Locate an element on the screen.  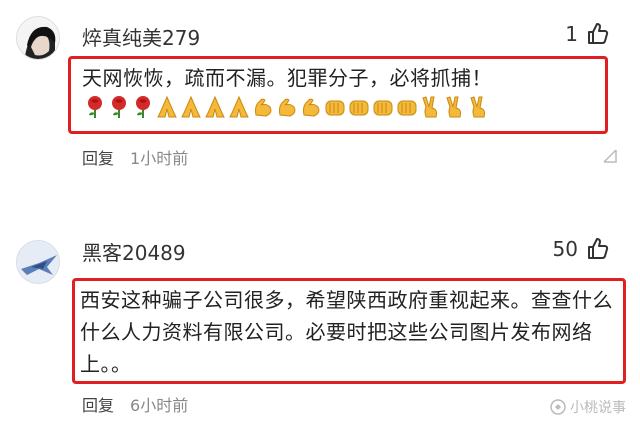
like-button: 1 is located at coordinates (587, 34).